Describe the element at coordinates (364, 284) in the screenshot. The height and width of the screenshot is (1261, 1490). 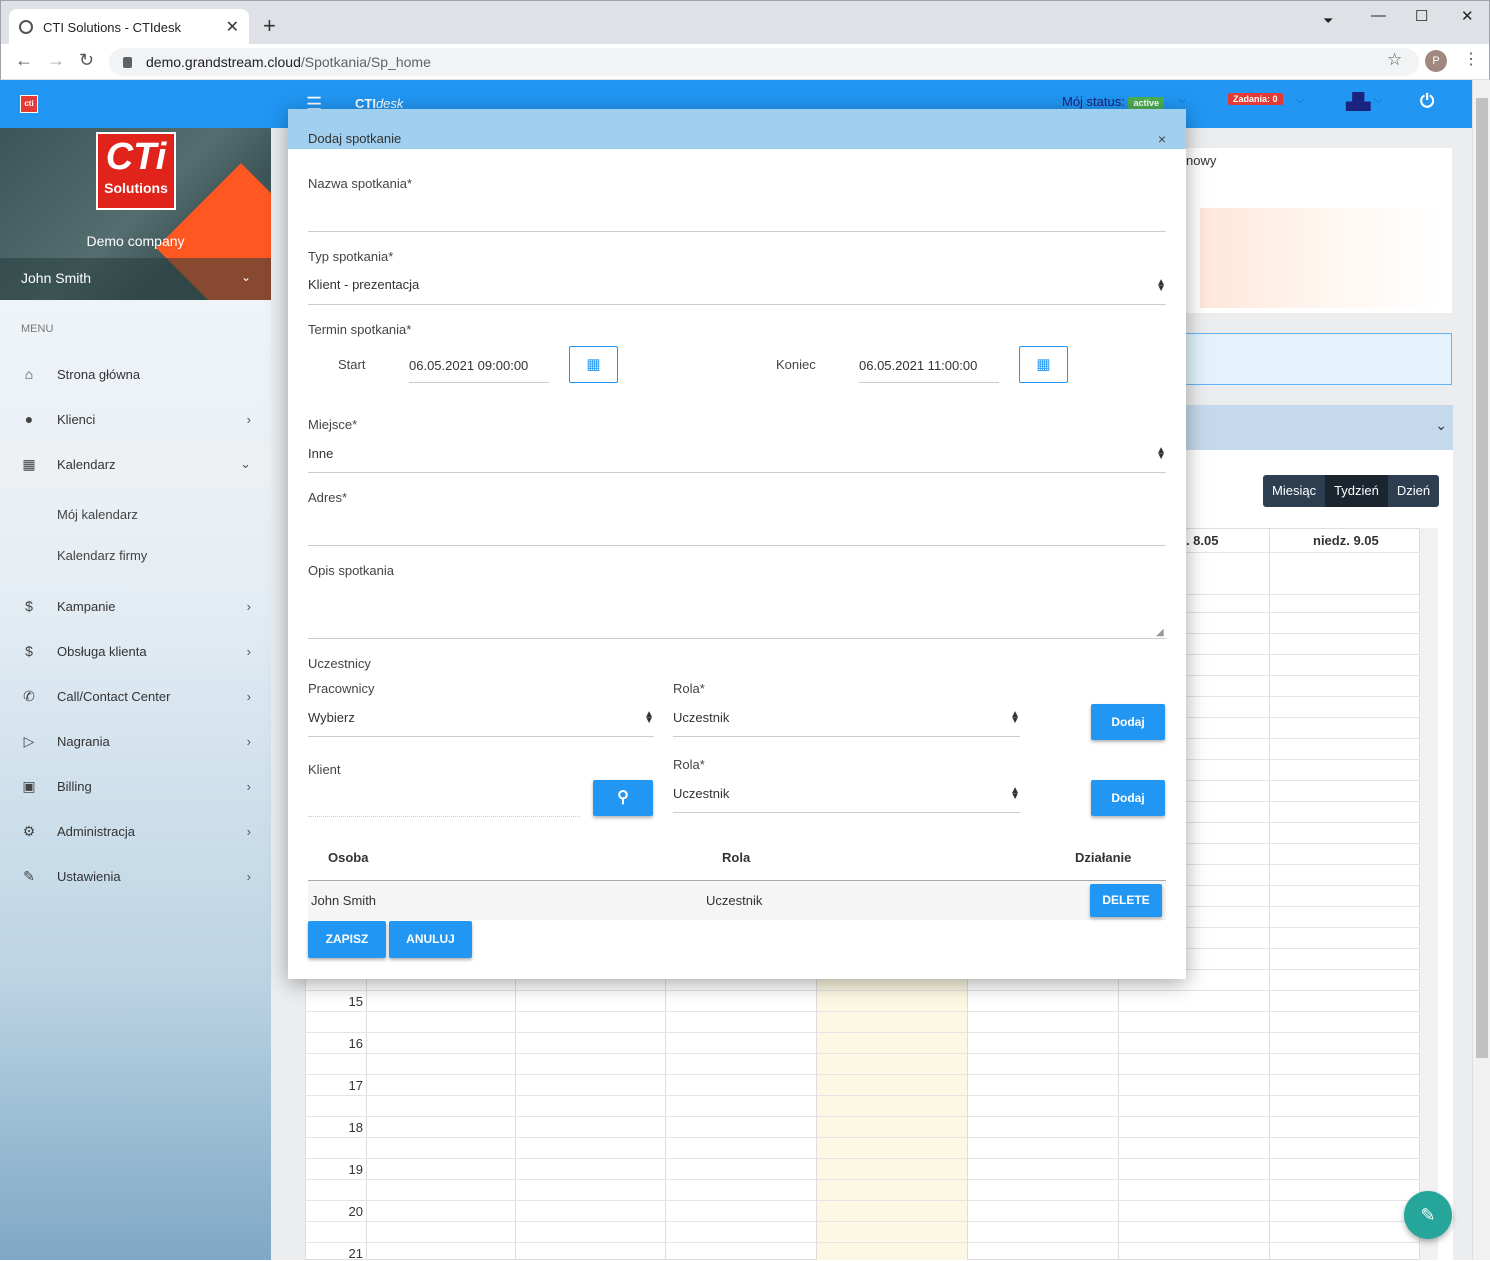
I see `meeting-type-value: Klient - prezentacja` at that location.